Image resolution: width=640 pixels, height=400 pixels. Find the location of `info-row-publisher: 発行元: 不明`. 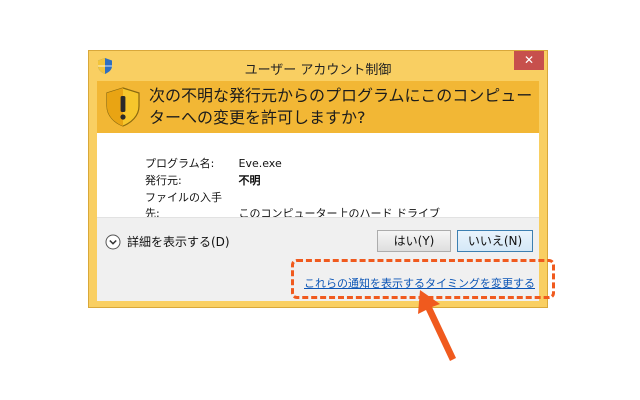

info-row-publisher: 発行元: 不明 is located at coordinates (203, 180).